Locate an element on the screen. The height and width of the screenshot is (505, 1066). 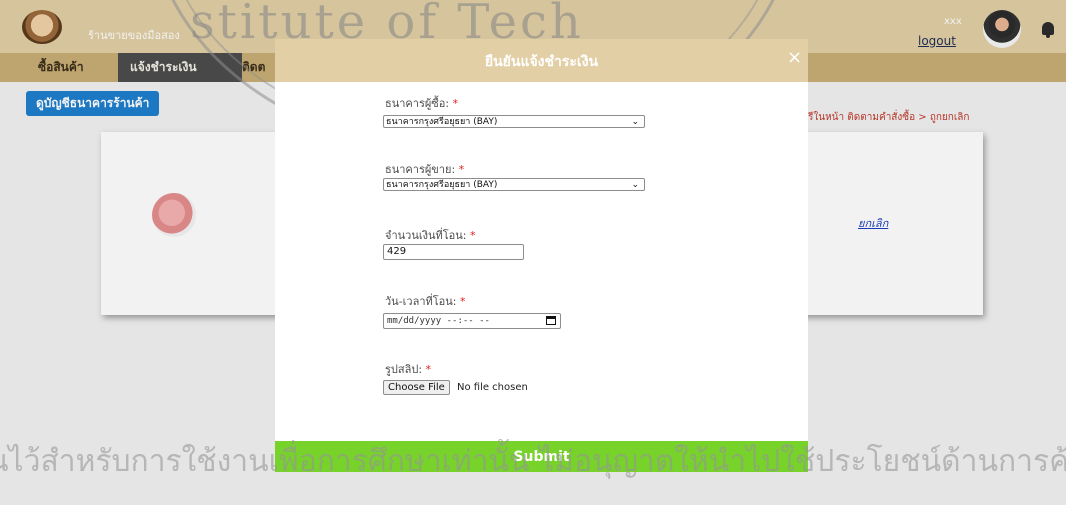
amount-input: 429 is located at coordinates (453, 252).